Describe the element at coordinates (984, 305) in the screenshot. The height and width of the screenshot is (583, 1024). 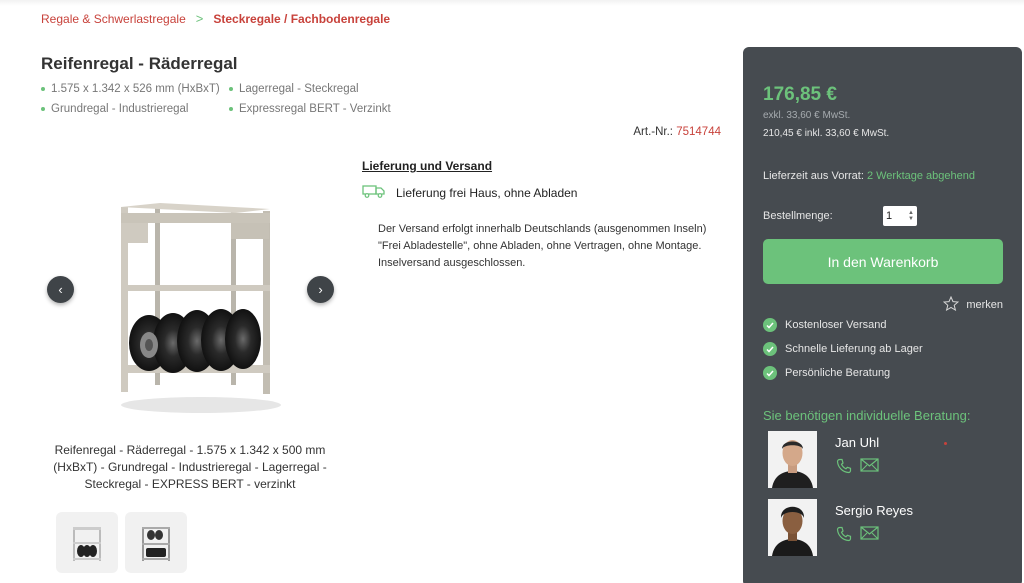
I see `wishlist-label: merken` at that location.